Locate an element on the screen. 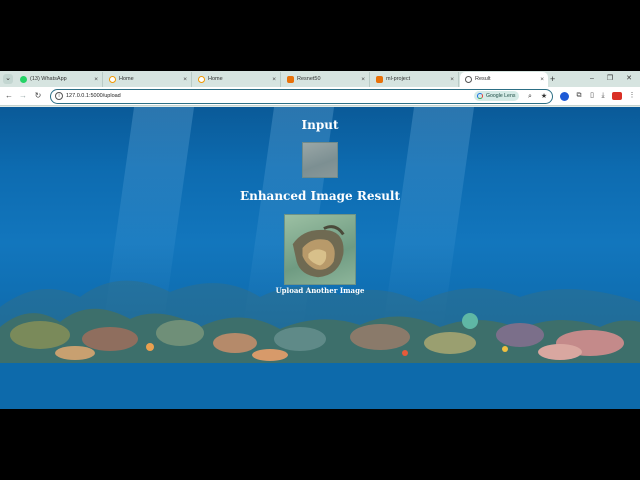  extensions-puzzle-icon: ⧉ is located at coordinates (579, 96).